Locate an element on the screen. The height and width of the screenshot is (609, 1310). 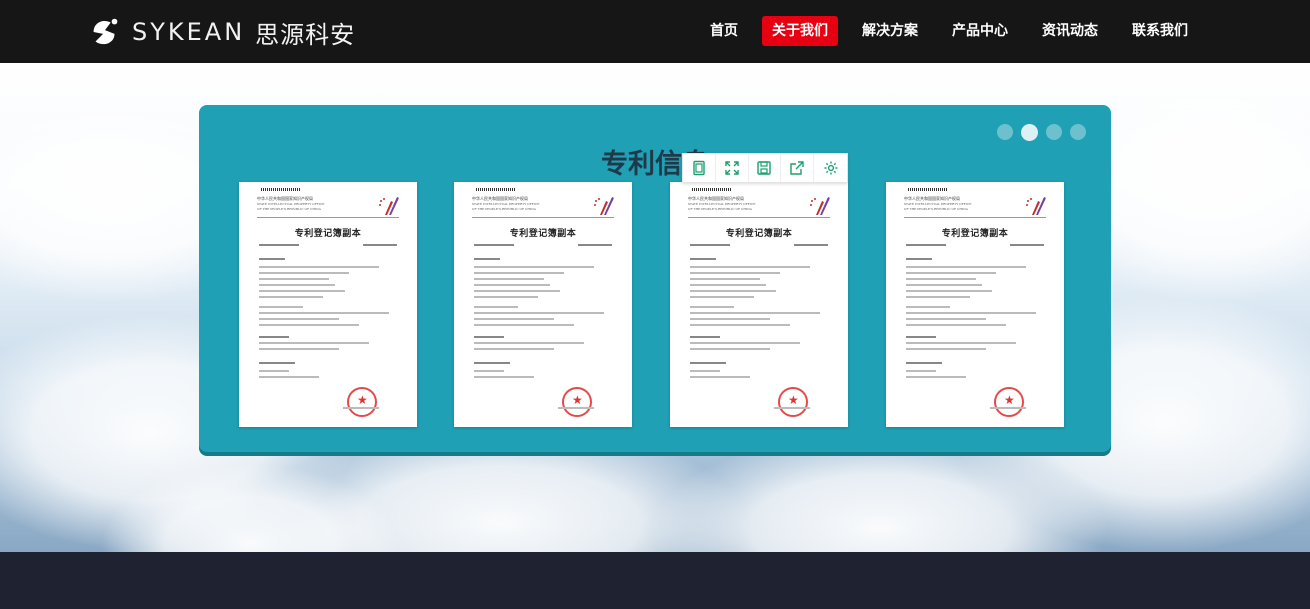
share-icon is located at coordinates (798, 168).